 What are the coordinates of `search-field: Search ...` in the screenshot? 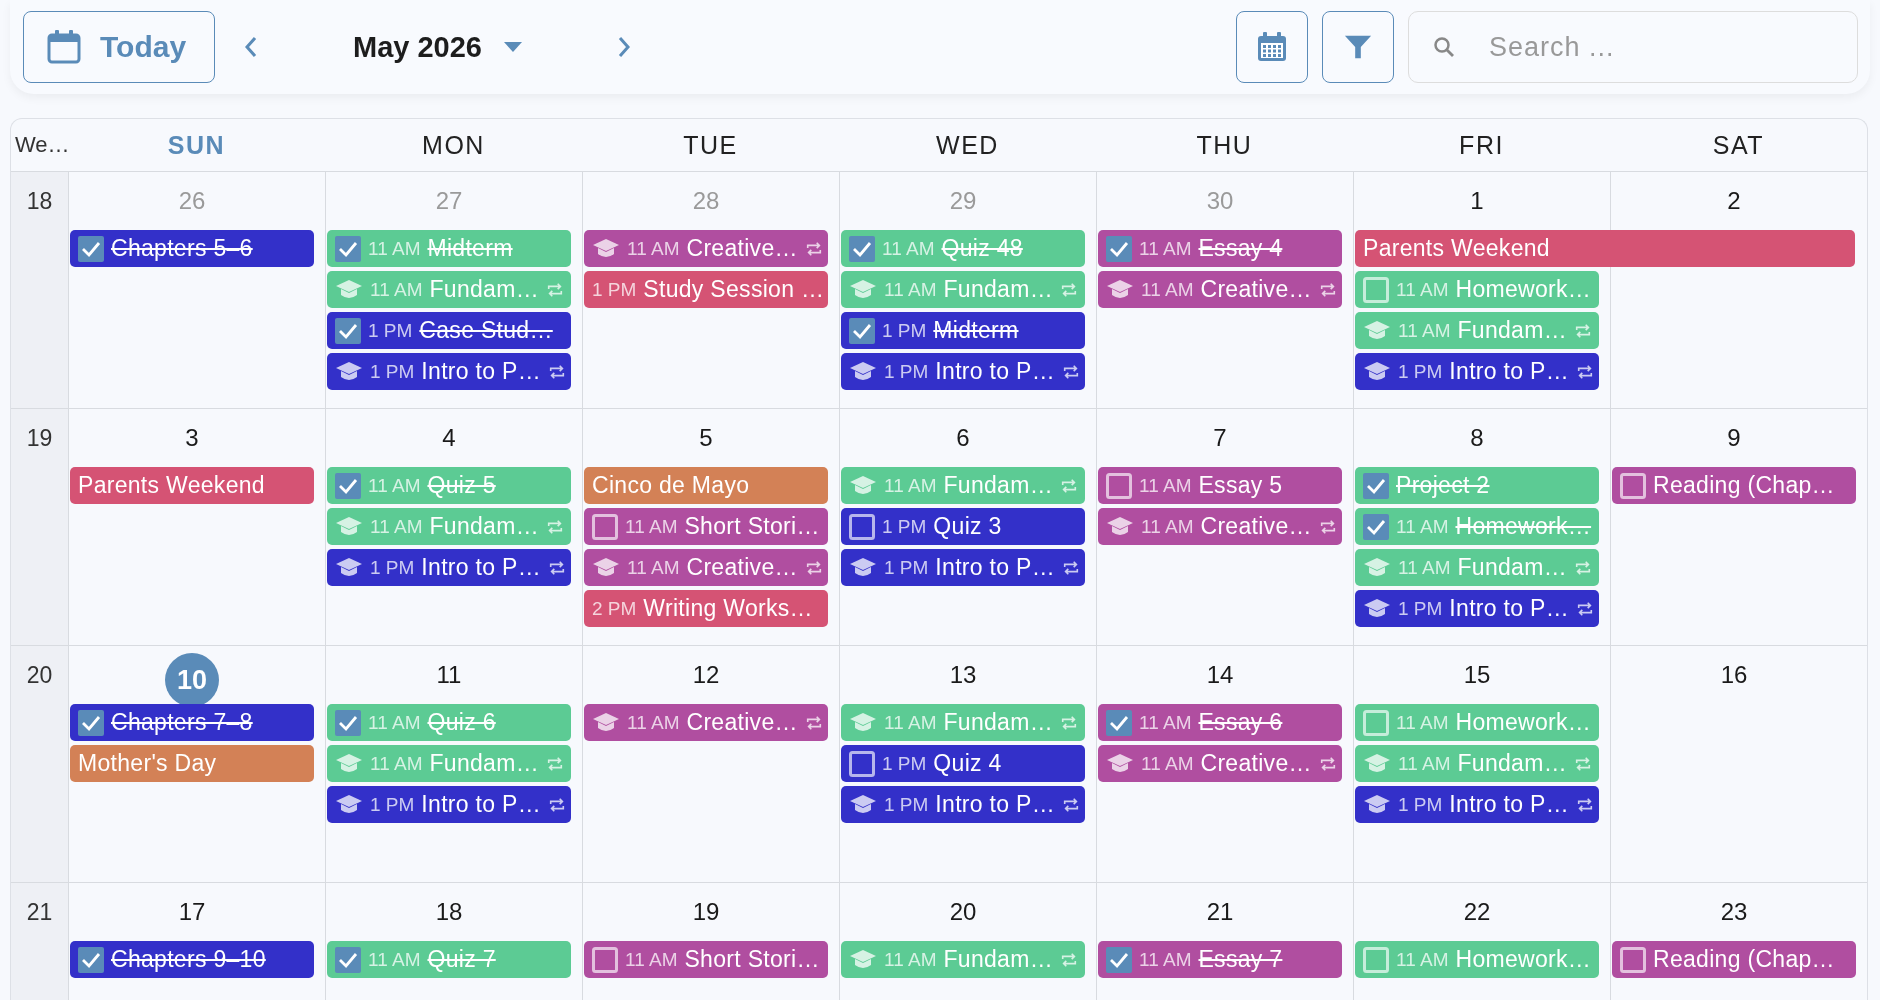 It's located at (1633, 47).